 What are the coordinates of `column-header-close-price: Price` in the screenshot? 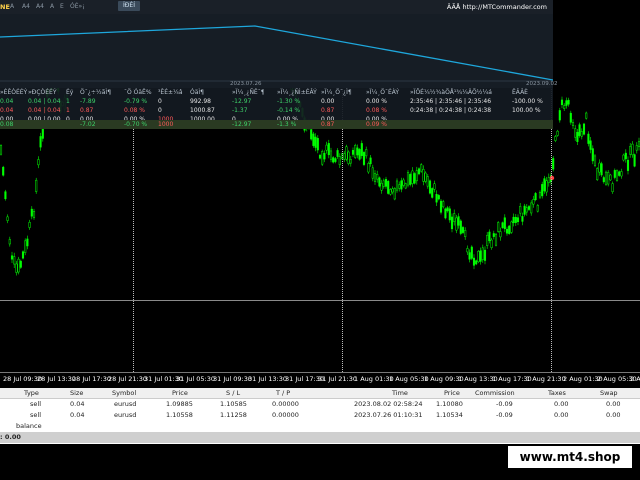 It's located at (452, 393).